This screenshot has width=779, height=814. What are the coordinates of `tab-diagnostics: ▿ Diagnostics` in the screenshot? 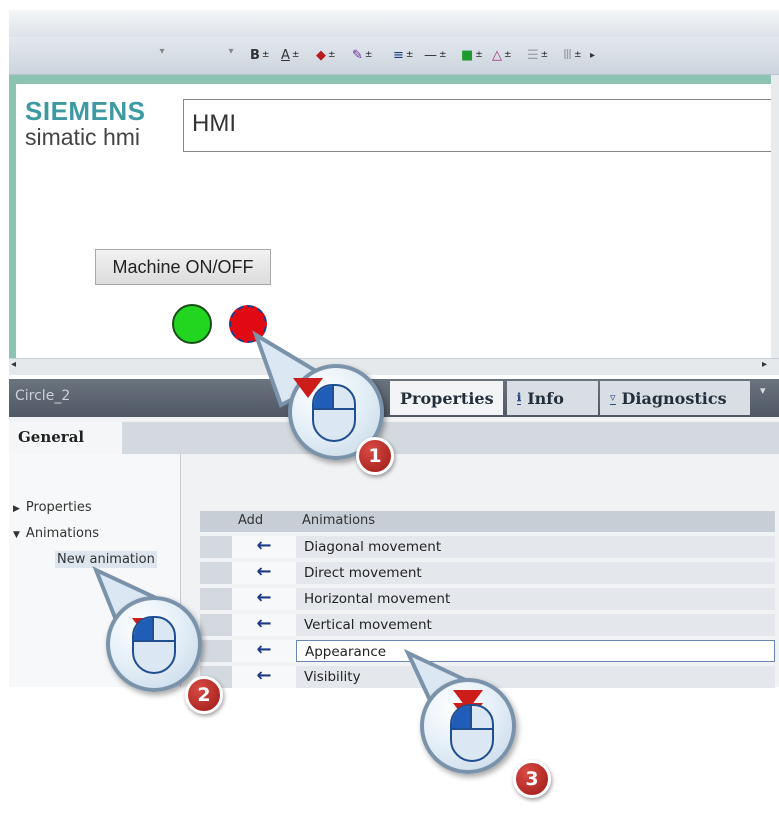 It's located at (675, 398).